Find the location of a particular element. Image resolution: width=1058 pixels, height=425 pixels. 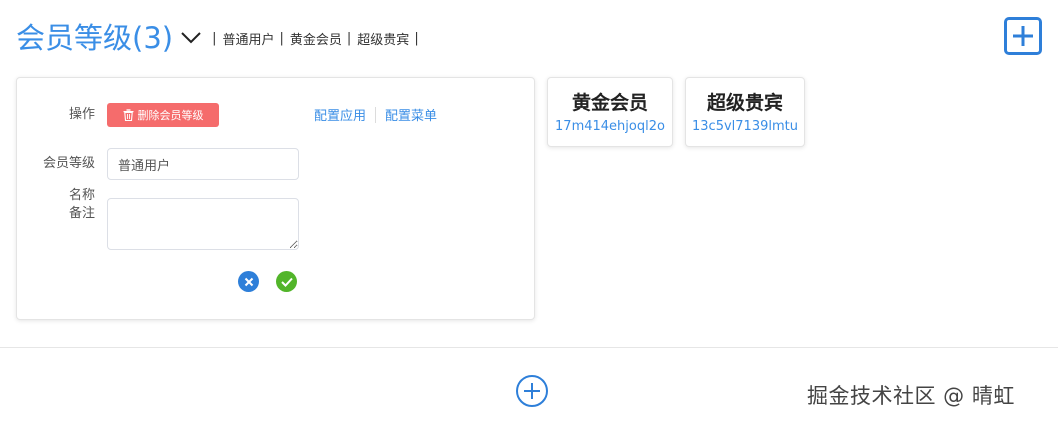

level-card-vip: 超级贵宾 13c5vl7139lmtu is located at coordinates (745, 112).